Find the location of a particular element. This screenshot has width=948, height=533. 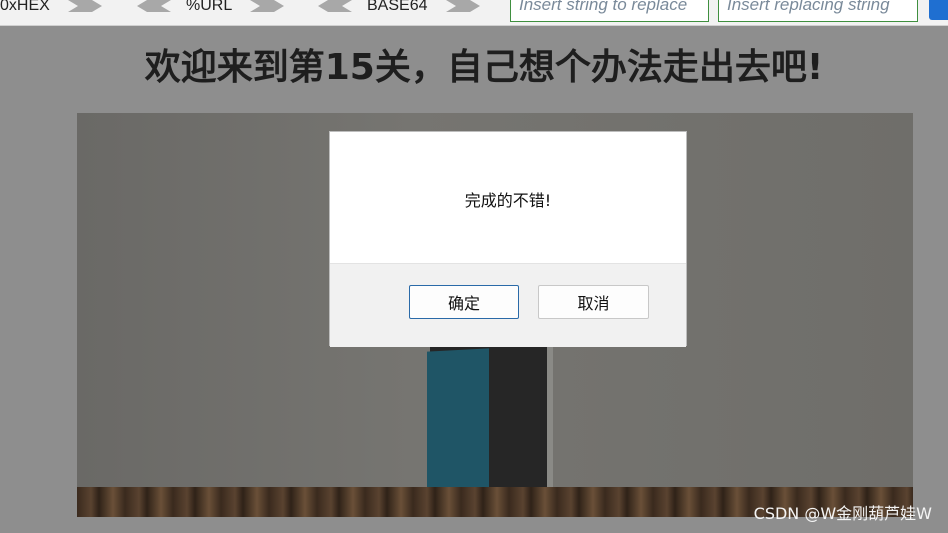

base64-encode-label: BASE64 is located at coordinates (397, 8).